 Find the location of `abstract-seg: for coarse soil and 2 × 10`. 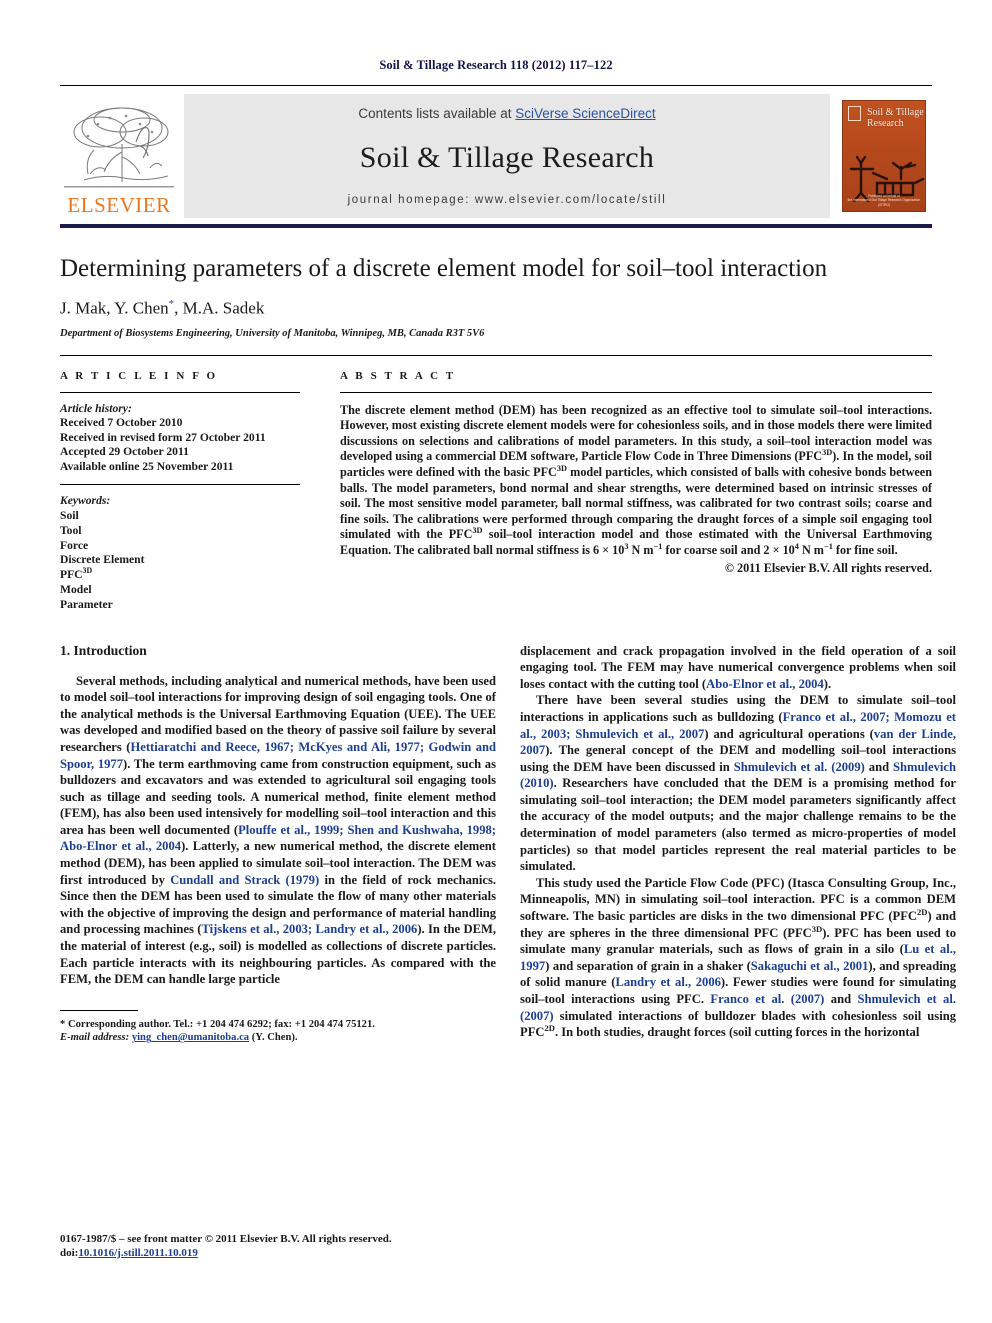

abstract-seg: for coarse soil and 2 × 10 is located at coordinates (728, 550).